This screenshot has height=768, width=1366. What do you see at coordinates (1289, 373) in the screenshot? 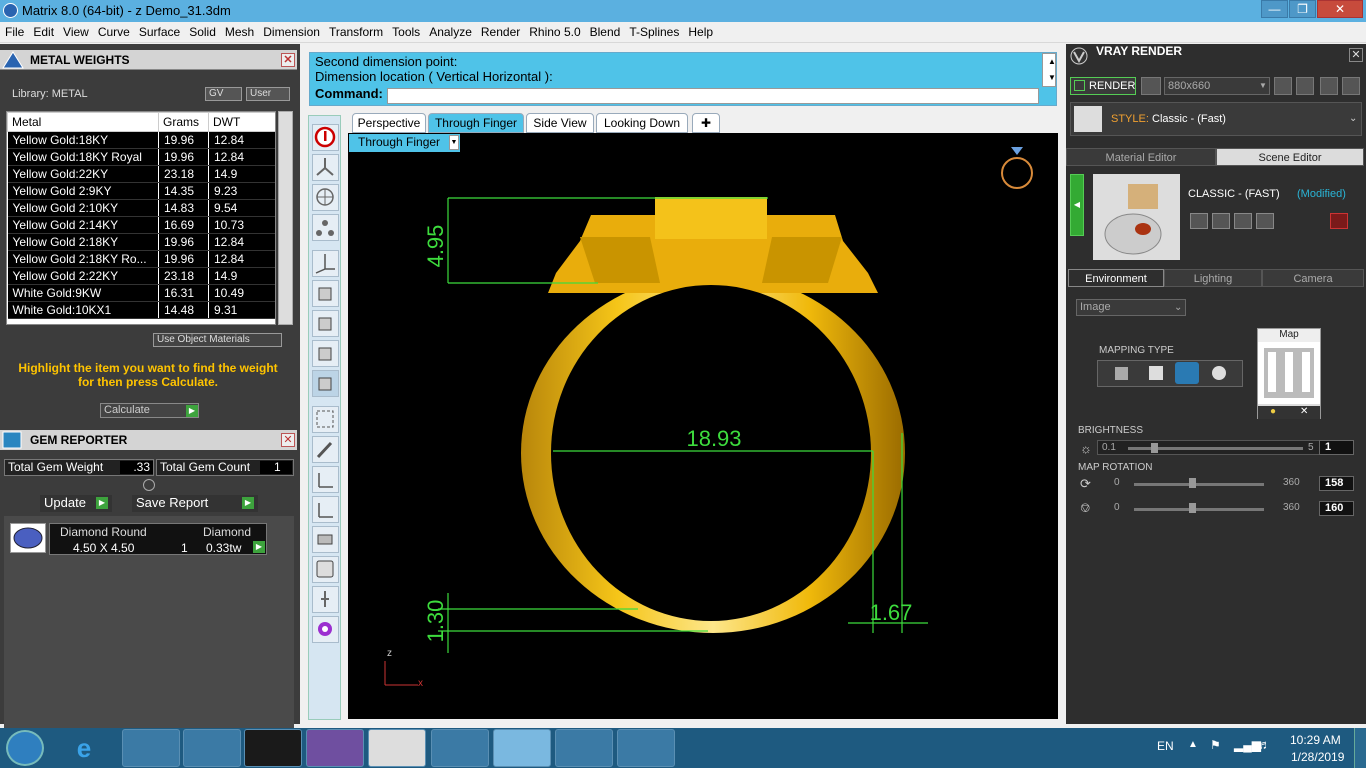
I see `env-map-box: Map ● ✕` at bounding box center [1289, 373].